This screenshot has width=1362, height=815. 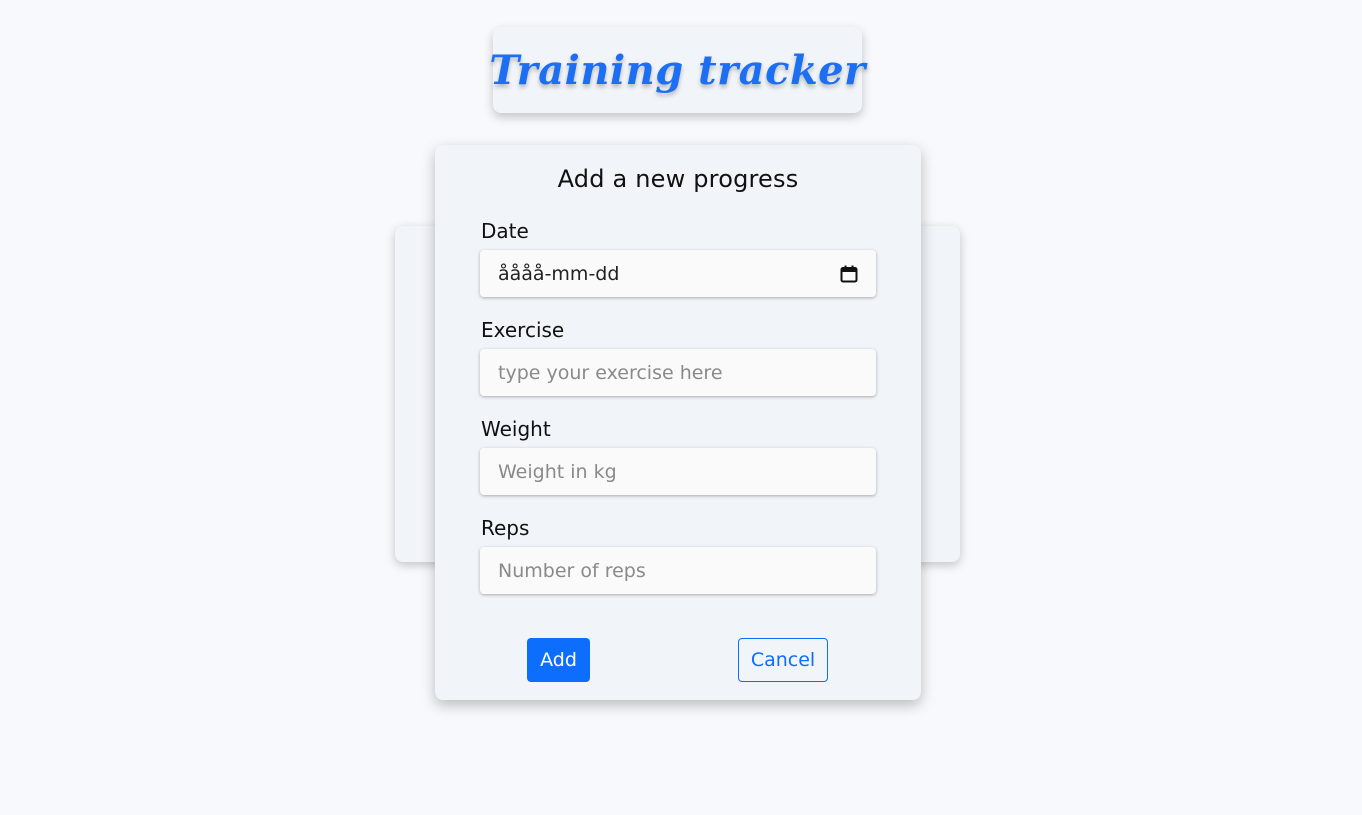 What do you see at coordinates (678, 372) in the screenshot?
I see `exercise-input` at bounding box center [678, 372].